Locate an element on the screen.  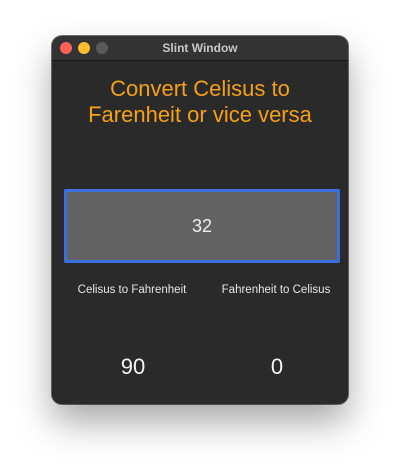
fahrenheit-to-celsius-result: 0 is located at coordinates (277, 366).